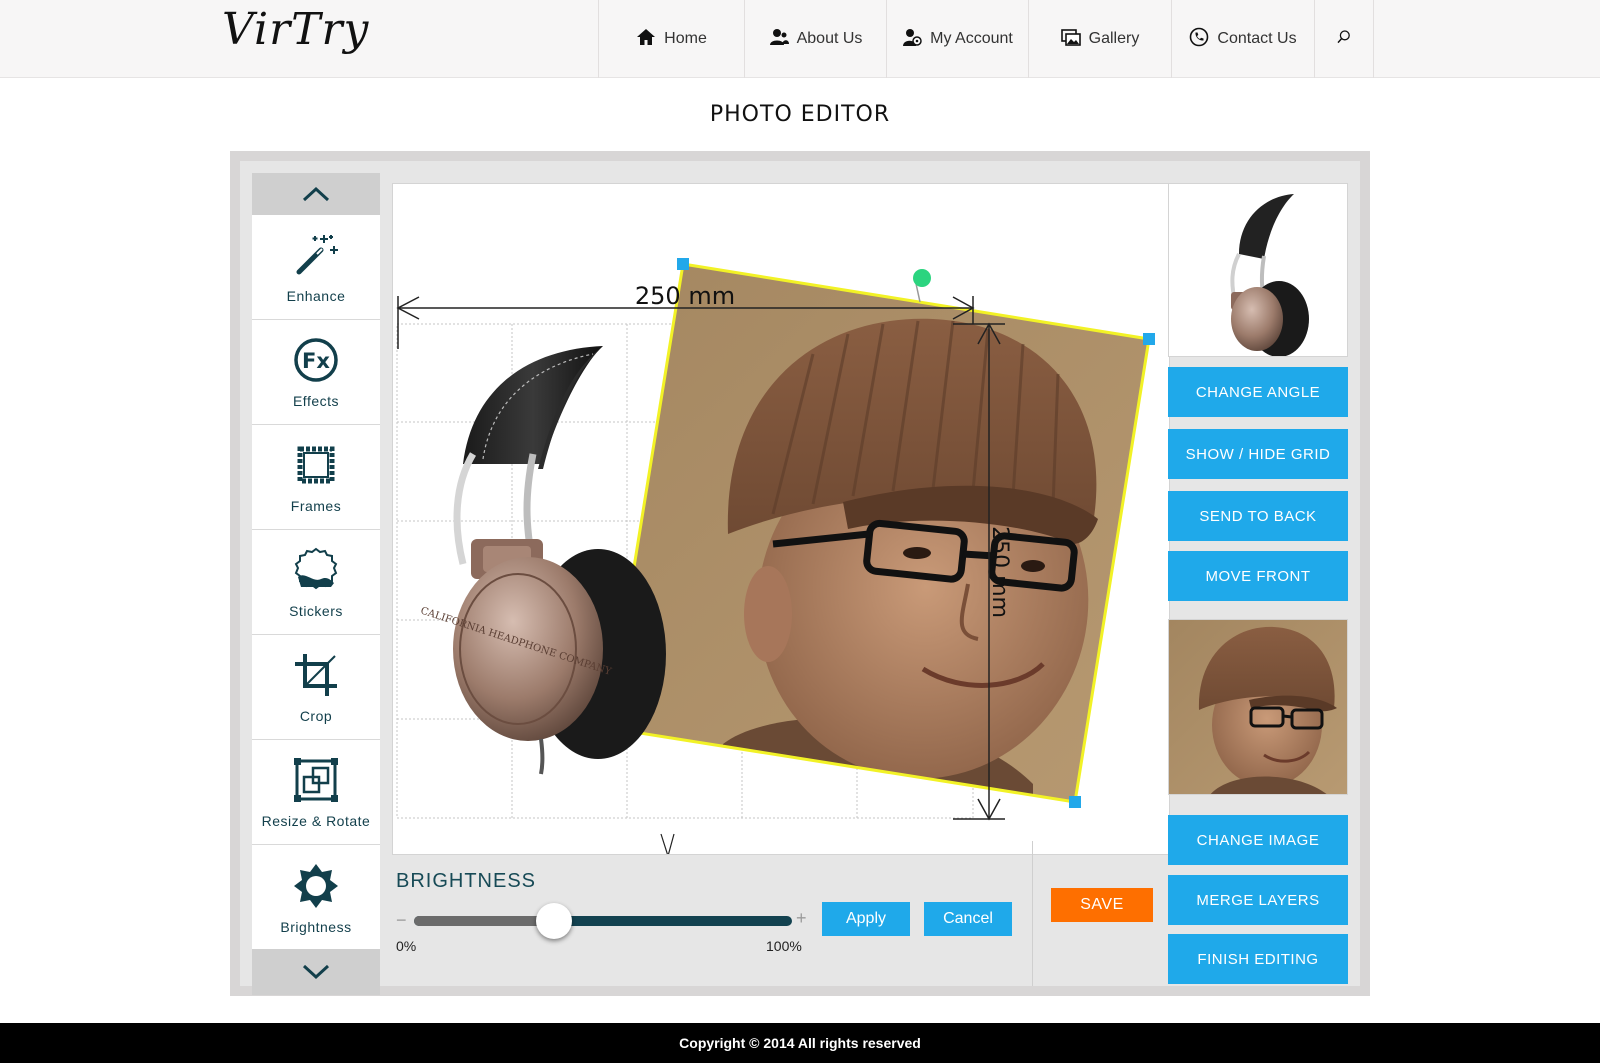  Describe the element at coordinates (317, 255) in the screenshot. I see `magic-wand-icon` at that location.